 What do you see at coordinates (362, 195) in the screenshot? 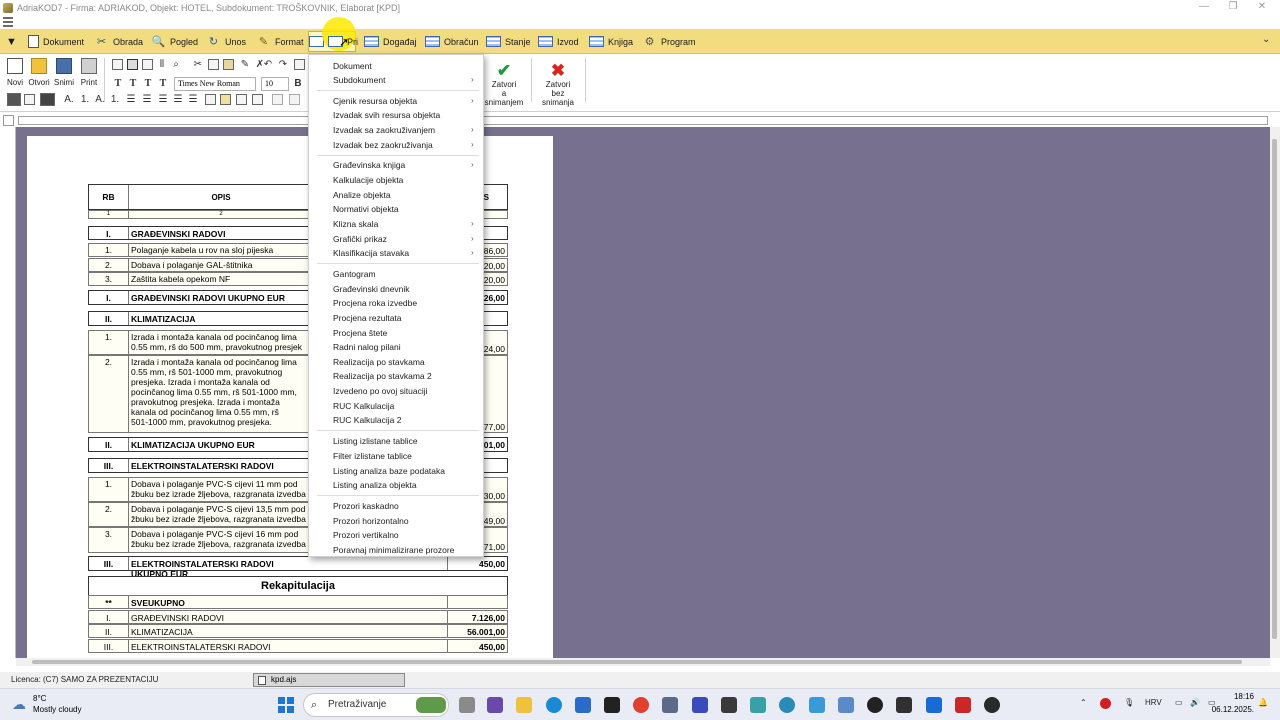
I see `dropdown-item-analize-objekta: Analize objekta` at bounding box center [362, 195].